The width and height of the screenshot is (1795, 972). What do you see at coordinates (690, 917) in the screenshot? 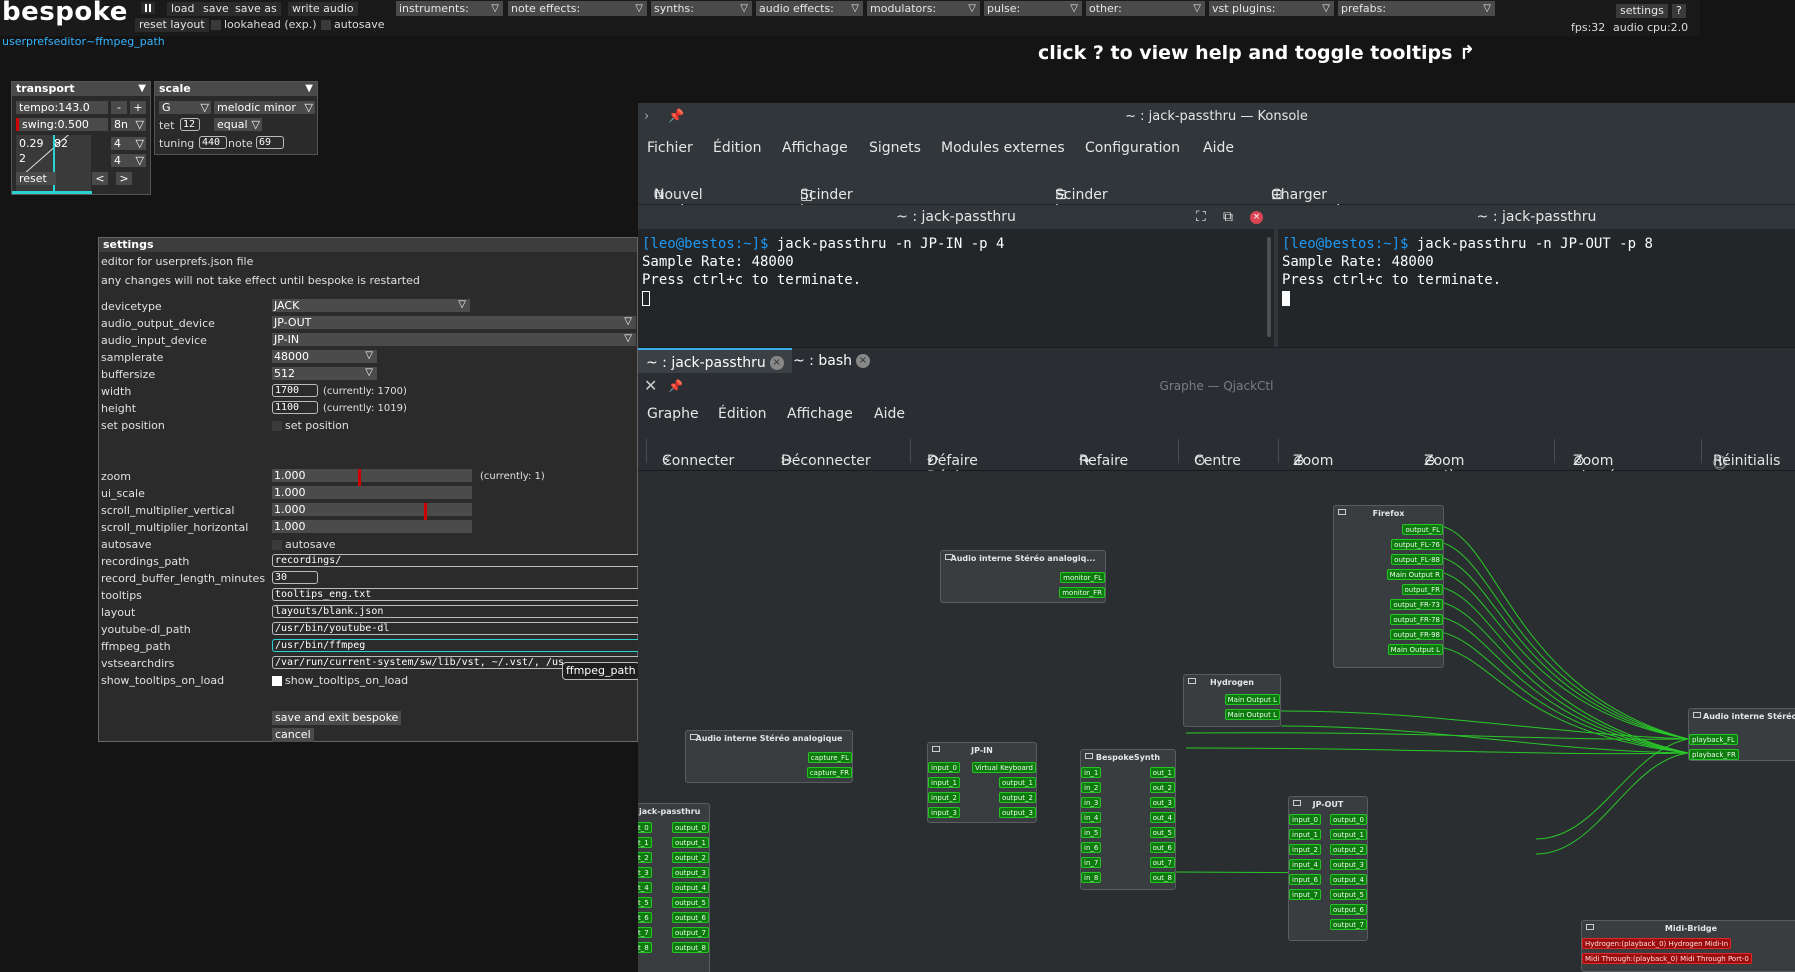
I see `port: output_6` at bounding box center [690, 917].